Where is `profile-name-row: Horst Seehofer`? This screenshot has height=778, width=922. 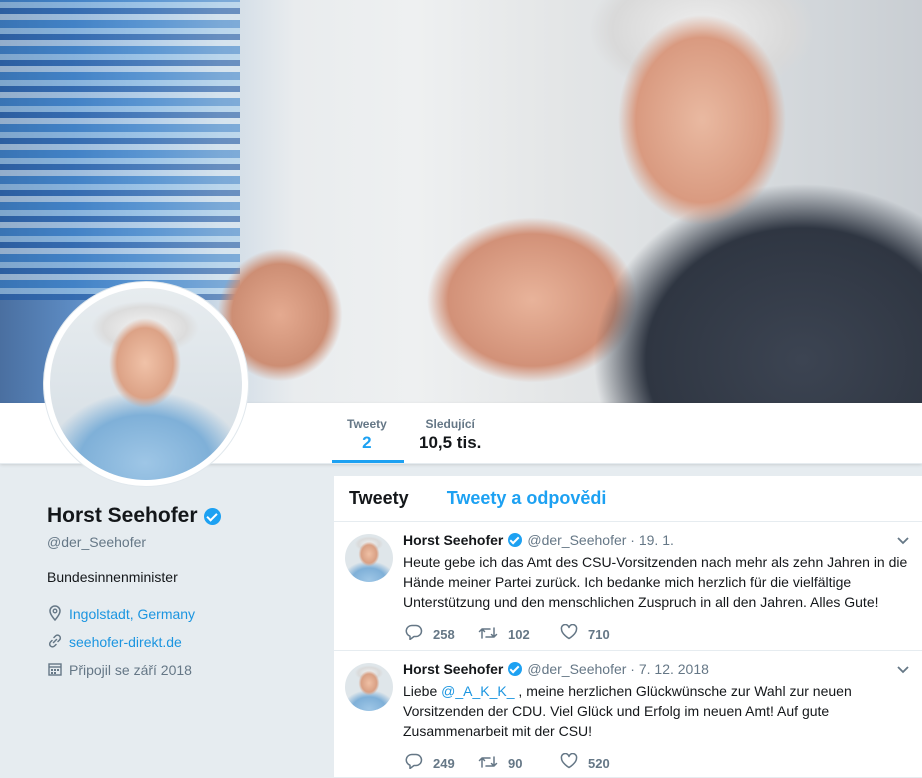
profile-name-row: Horst Seehofer is located at coordinates (177, 516).